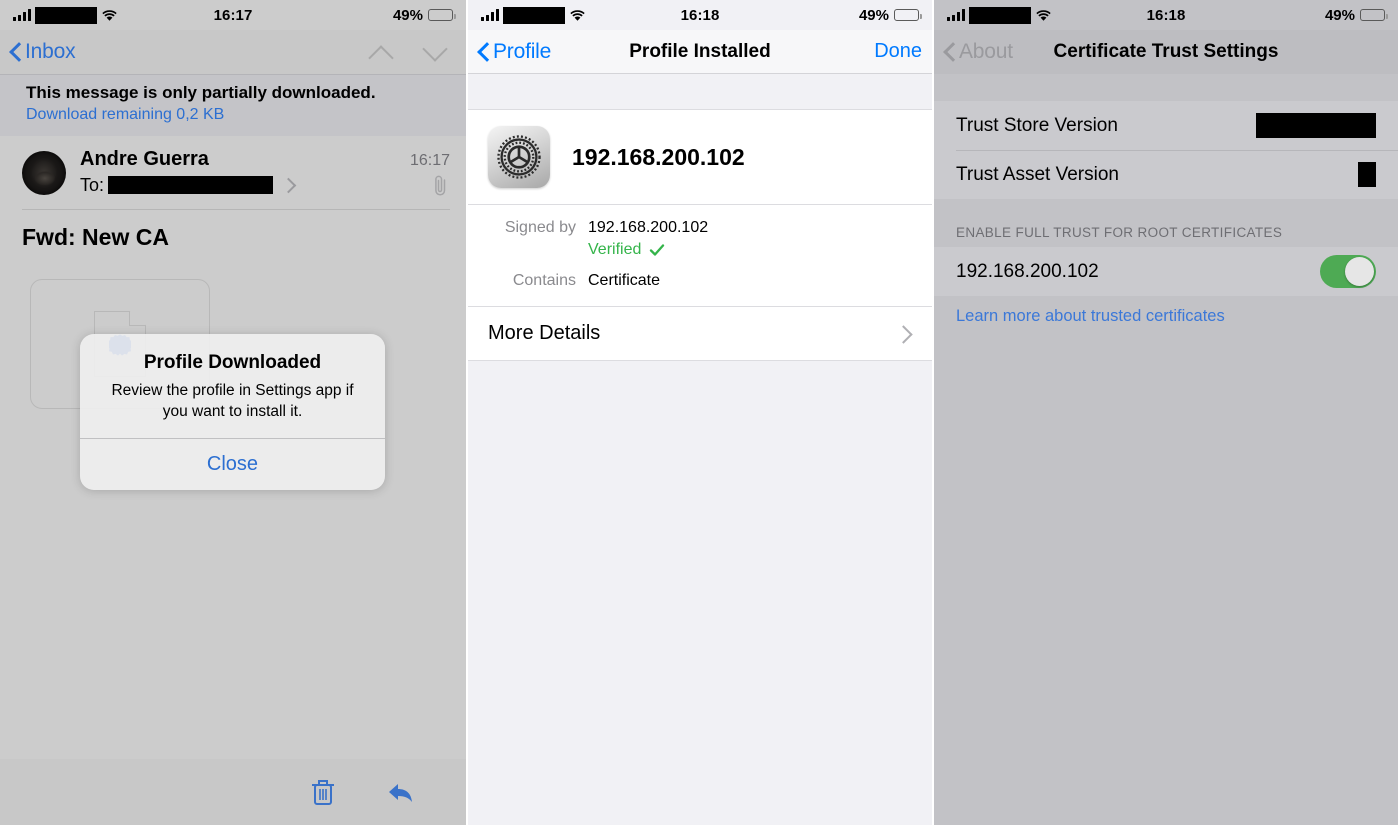 This screenshot has width=1400, height=825. I want to click on status-bar-trust: 16:18 49%, so click(1166, 15).